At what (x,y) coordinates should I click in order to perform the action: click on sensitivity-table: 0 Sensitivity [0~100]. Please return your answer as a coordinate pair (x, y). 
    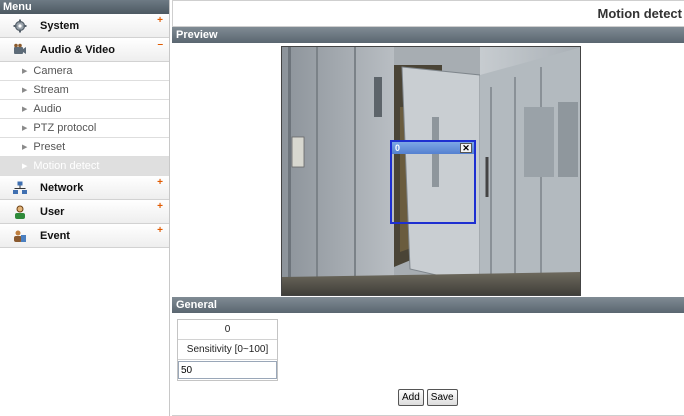
    Looking at the image, I should click on (227, 350).